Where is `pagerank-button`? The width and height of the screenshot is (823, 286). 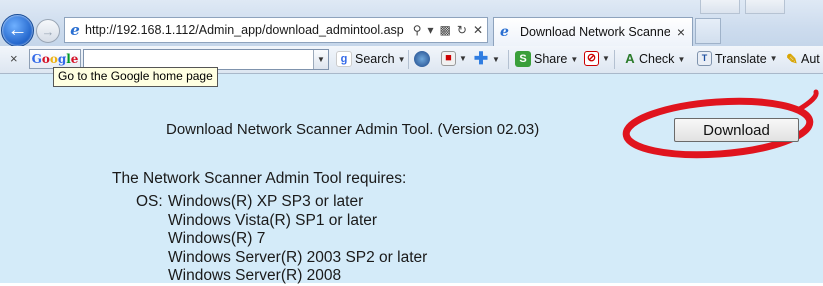
pagerank-button is located at coordinates (422, 59).